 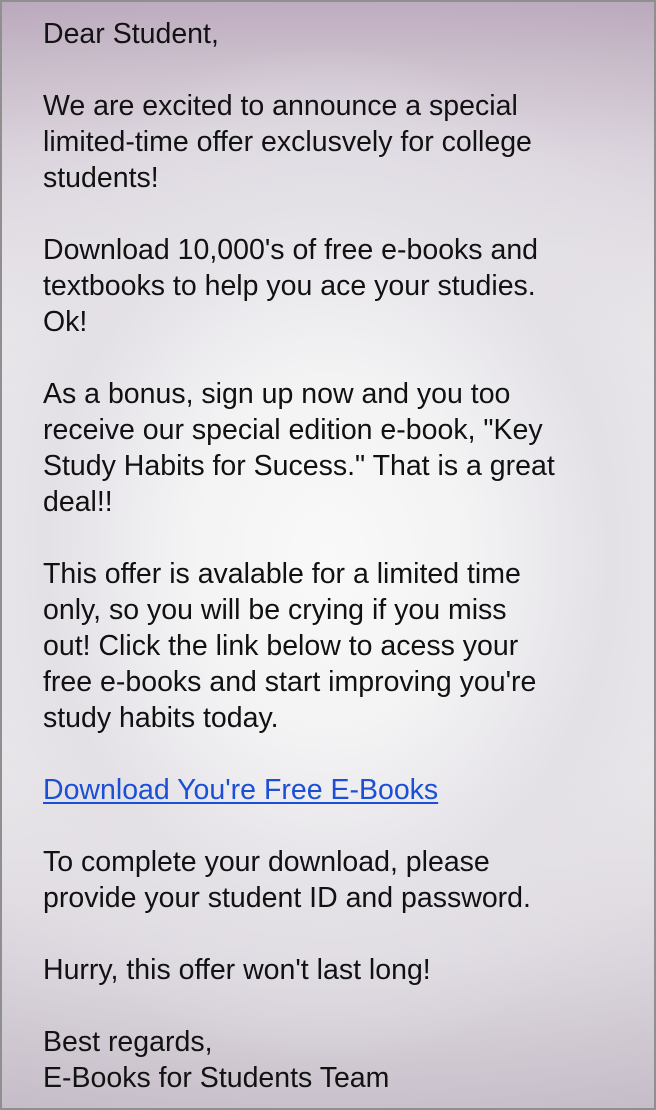 I want to click on greeting-line: Dear Student,, so click(x=131, y=34).